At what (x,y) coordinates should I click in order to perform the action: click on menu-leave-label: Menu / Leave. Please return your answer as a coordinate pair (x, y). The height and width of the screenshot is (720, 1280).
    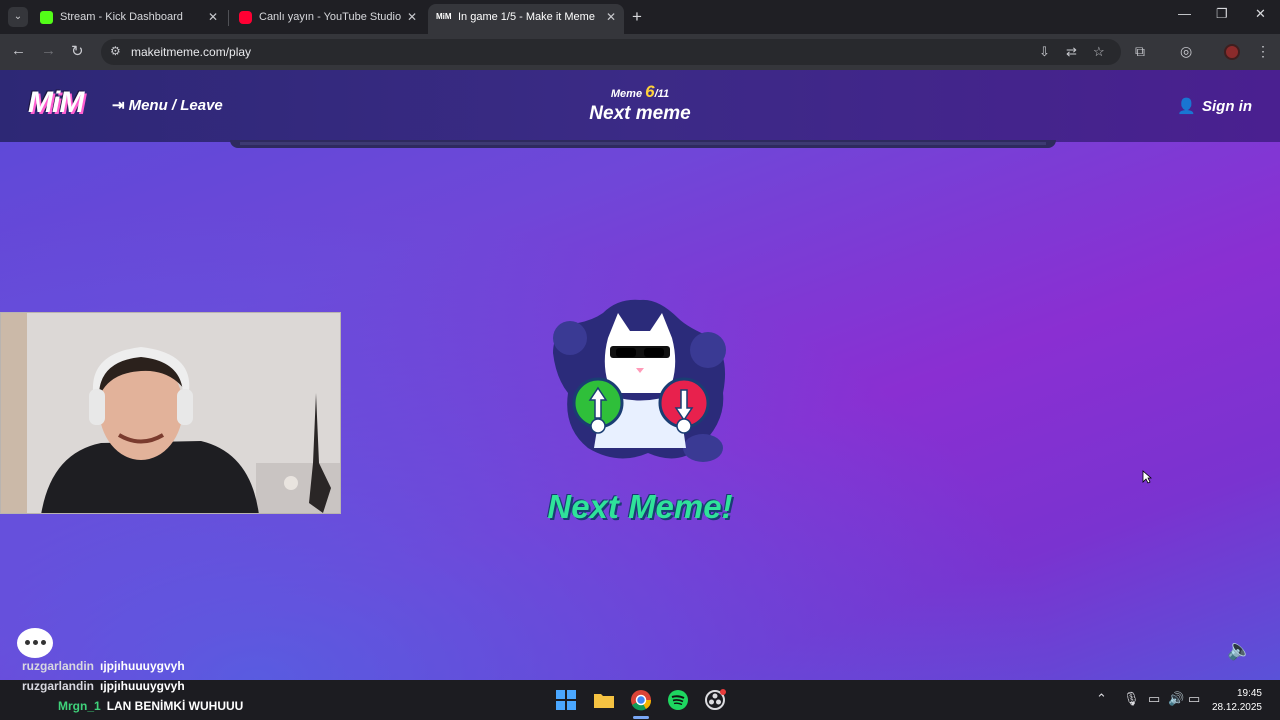
    Looking at the image, I should click on (175, 105).